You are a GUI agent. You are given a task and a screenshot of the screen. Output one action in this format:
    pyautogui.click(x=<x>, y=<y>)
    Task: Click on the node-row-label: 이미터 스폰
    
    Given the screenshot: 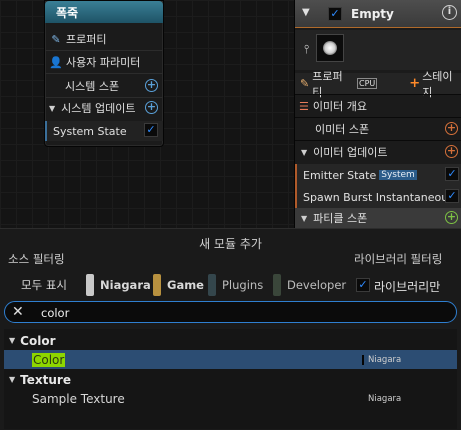 What is the action you would take?
    pyautogui.click(x=342, y=129)
    